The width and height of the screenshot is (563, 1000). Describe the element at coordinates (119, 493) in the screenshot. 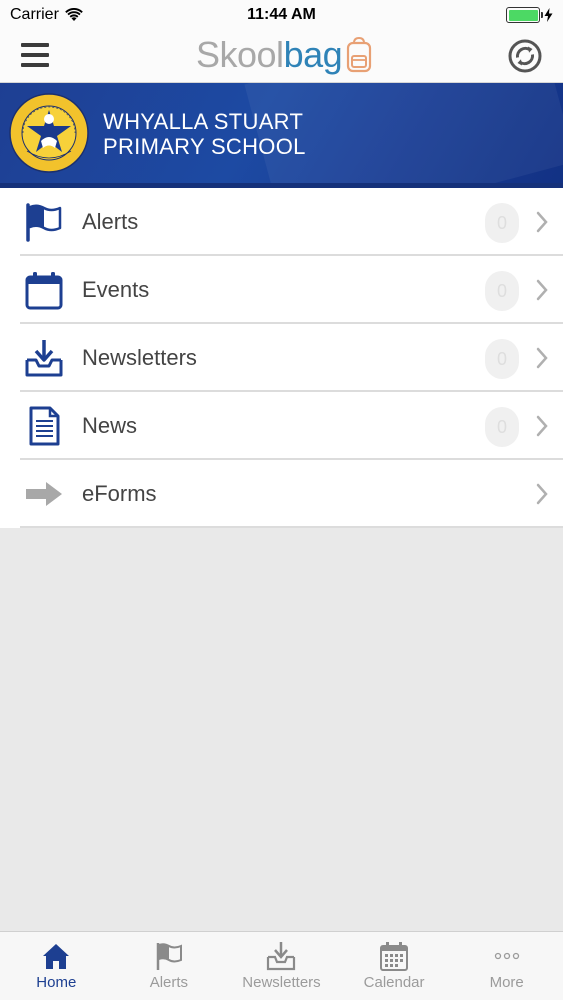

I see `menu-item-label: eForms` at that location.